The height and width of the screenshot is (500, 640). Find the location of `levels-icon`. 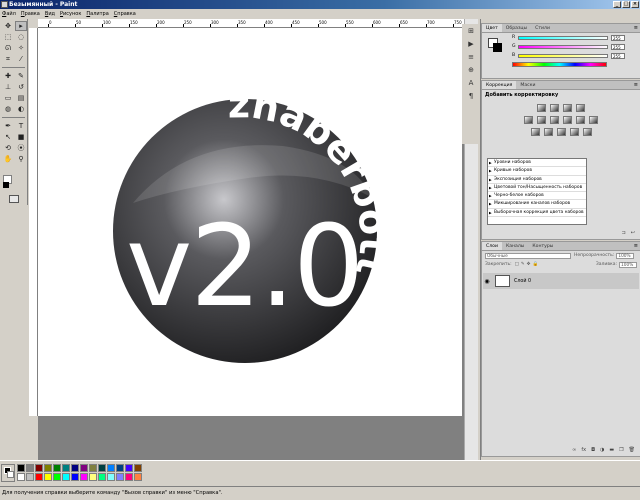

levels-icon is located at coordinates (554, 108).